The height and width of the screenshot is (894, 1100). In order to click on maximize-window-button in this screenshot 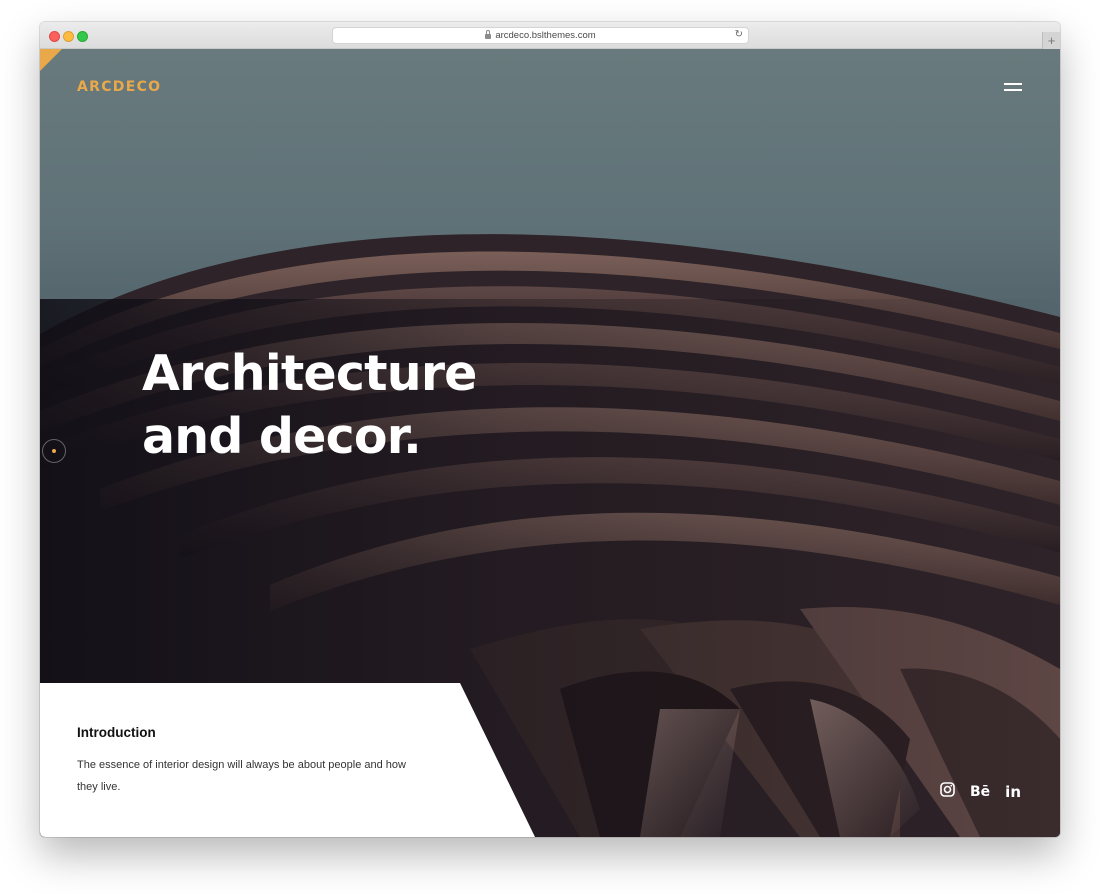, I will do `click(82, 36)`.